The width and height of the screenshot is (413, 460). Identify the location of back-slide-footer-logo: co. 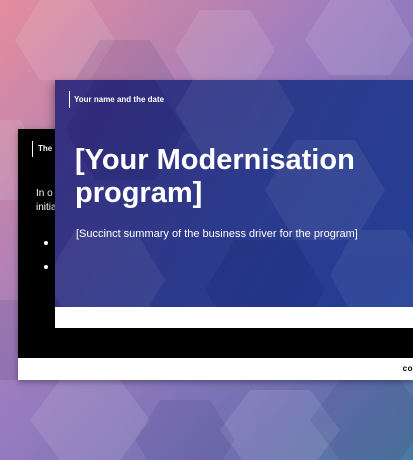
(407, 368).